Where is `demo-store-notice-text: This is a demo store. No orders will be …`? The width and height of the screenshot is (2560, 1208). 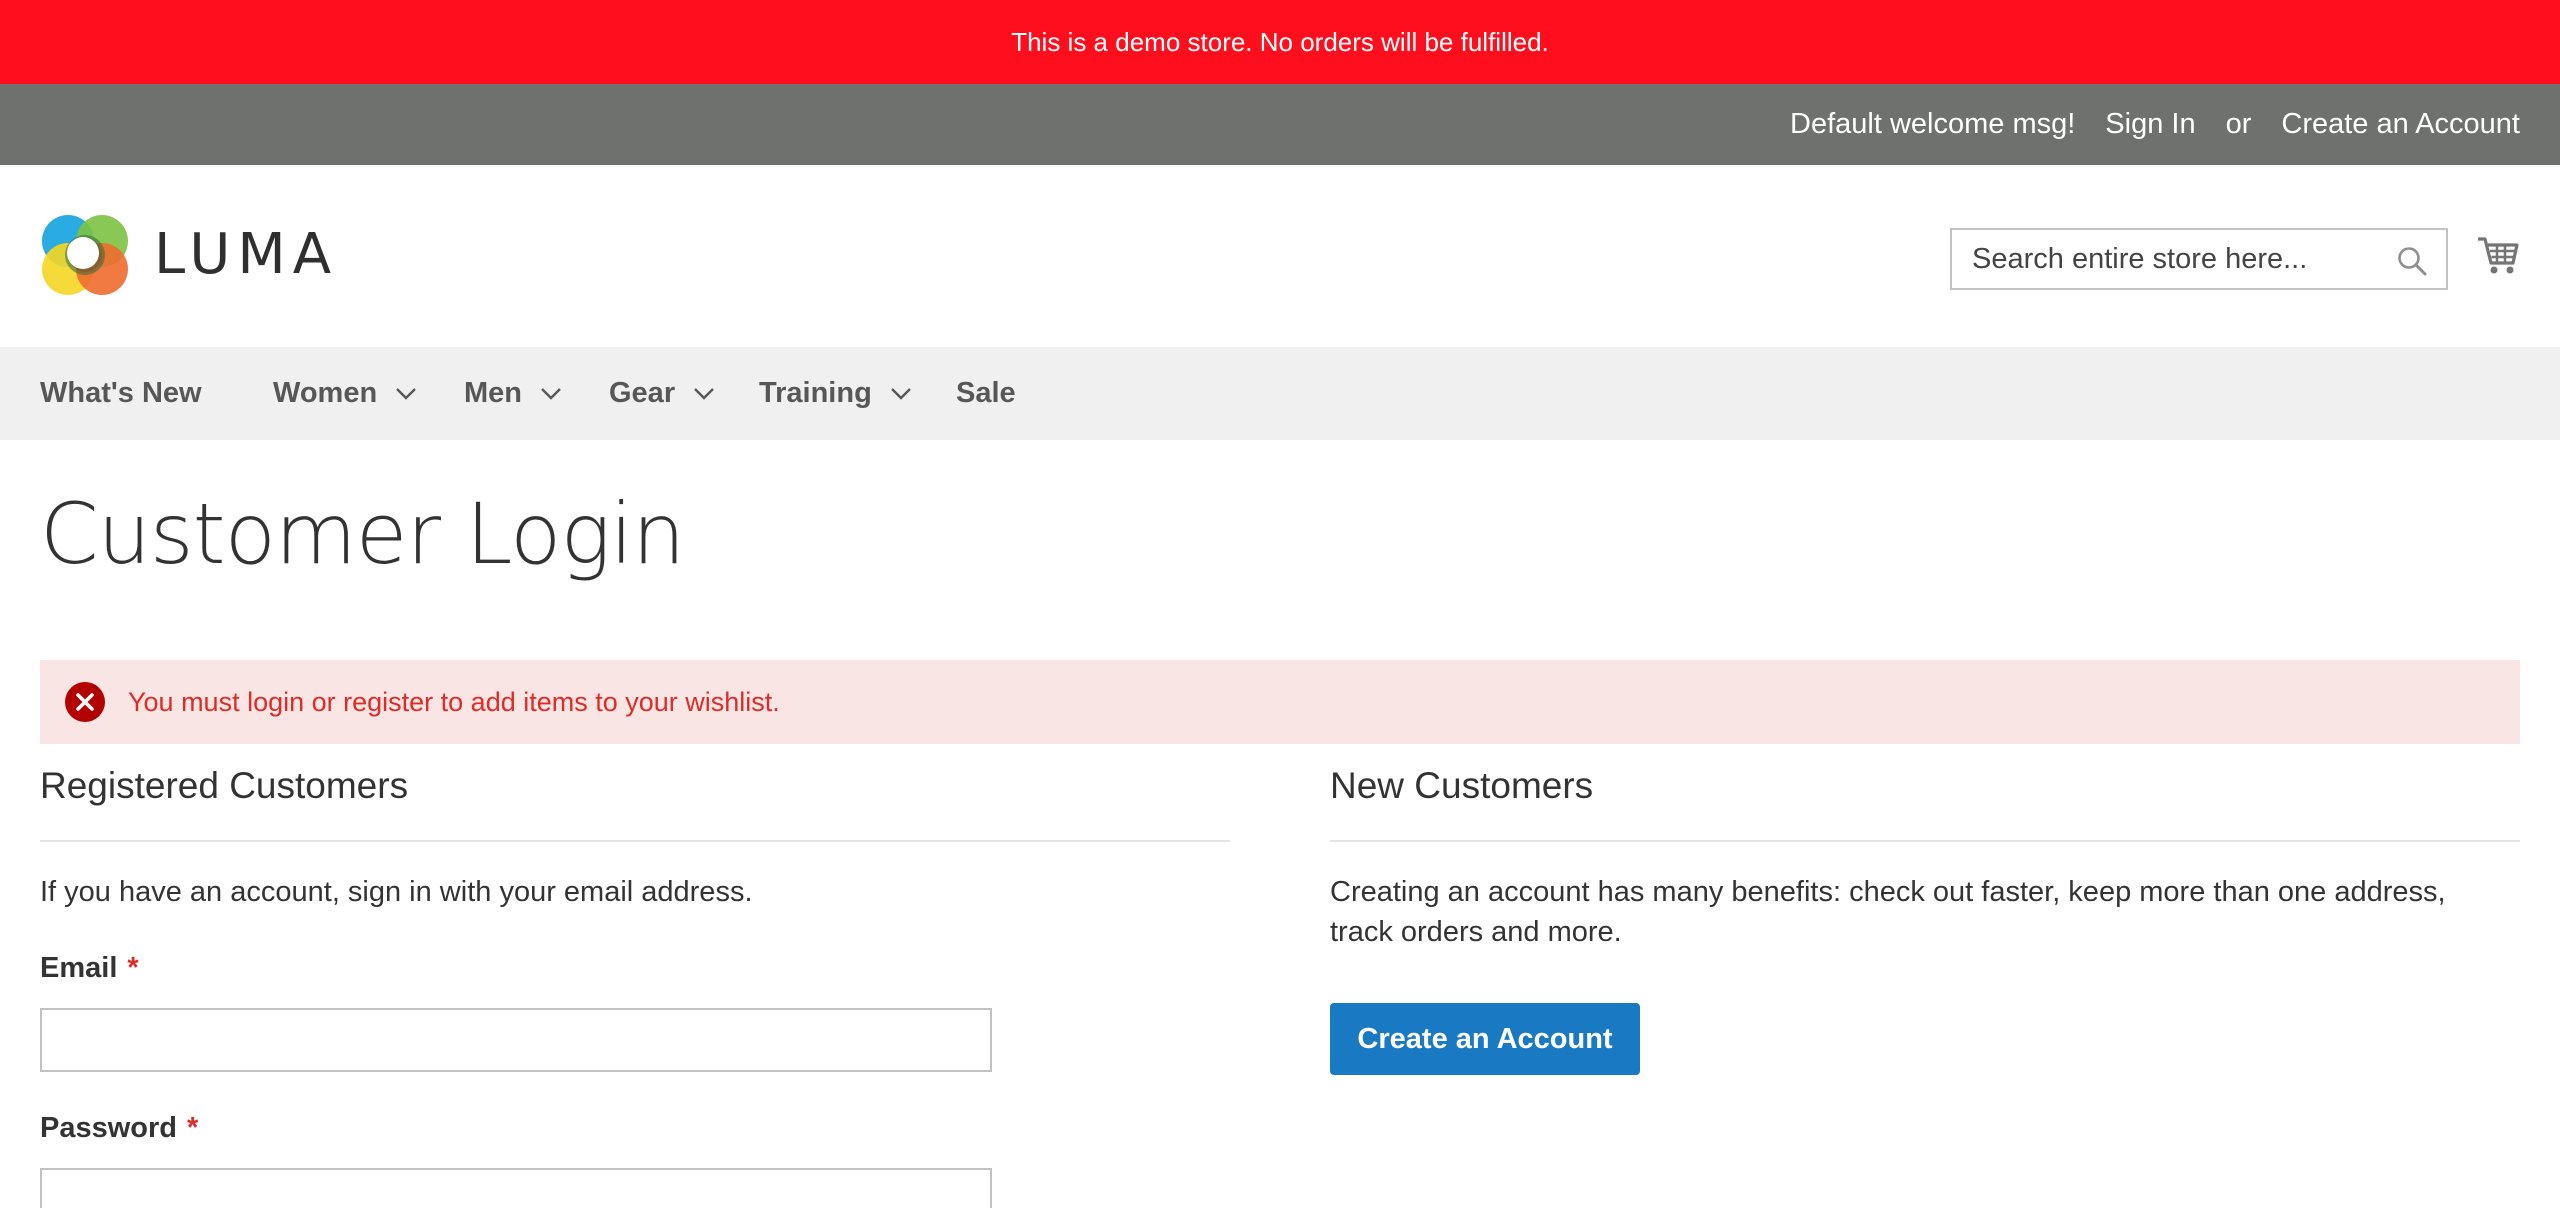
demo-store-notice-text: This is a demo store. No orders will be … is located at coordinates (1280, 41).